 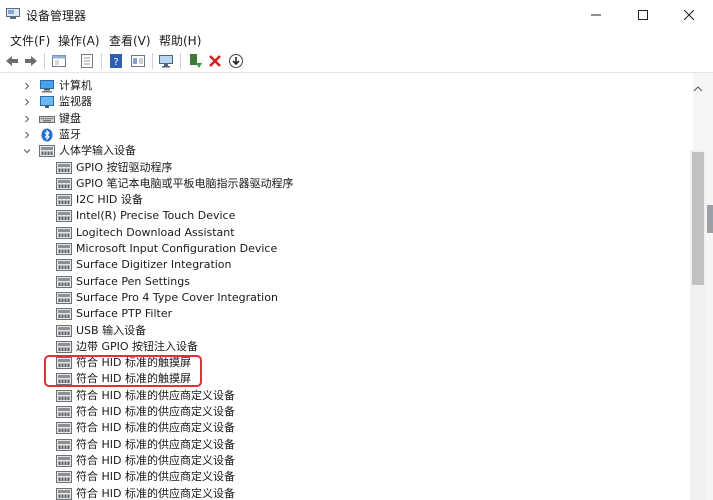 I want to click on highlight-annotation-box, so click(x=123, y=371).